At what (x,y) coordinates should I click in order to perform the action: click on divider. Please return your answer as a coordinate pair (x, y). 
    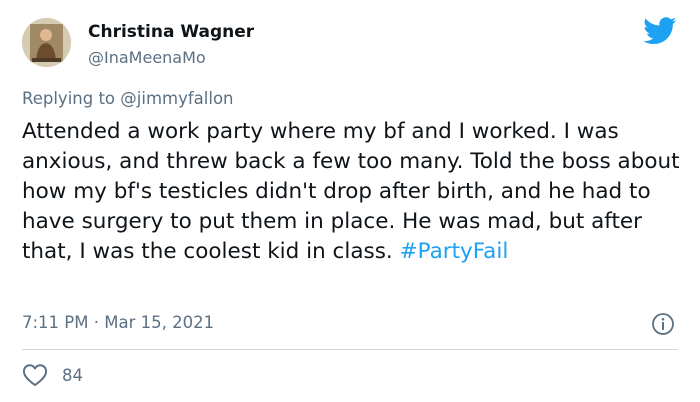
    Looking at the image, I should click on (350, 349).